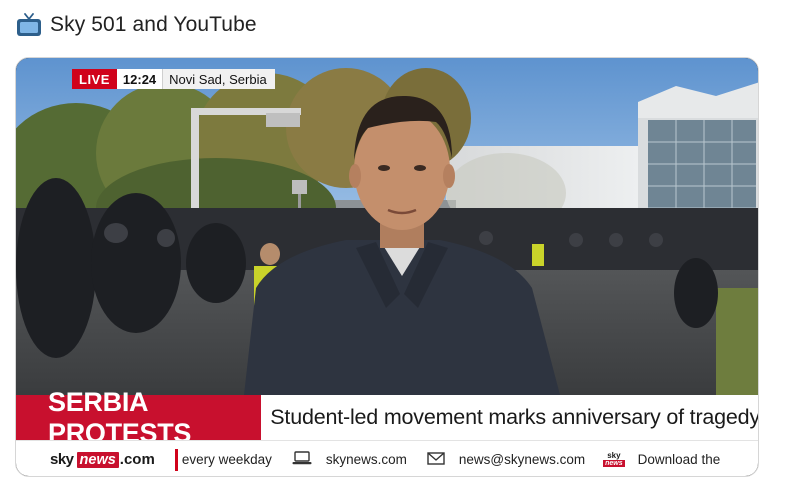 Image resolution: width=800 pixels, height=497 pixels. I want to click on mini-news-word: news, so click(614, 463).